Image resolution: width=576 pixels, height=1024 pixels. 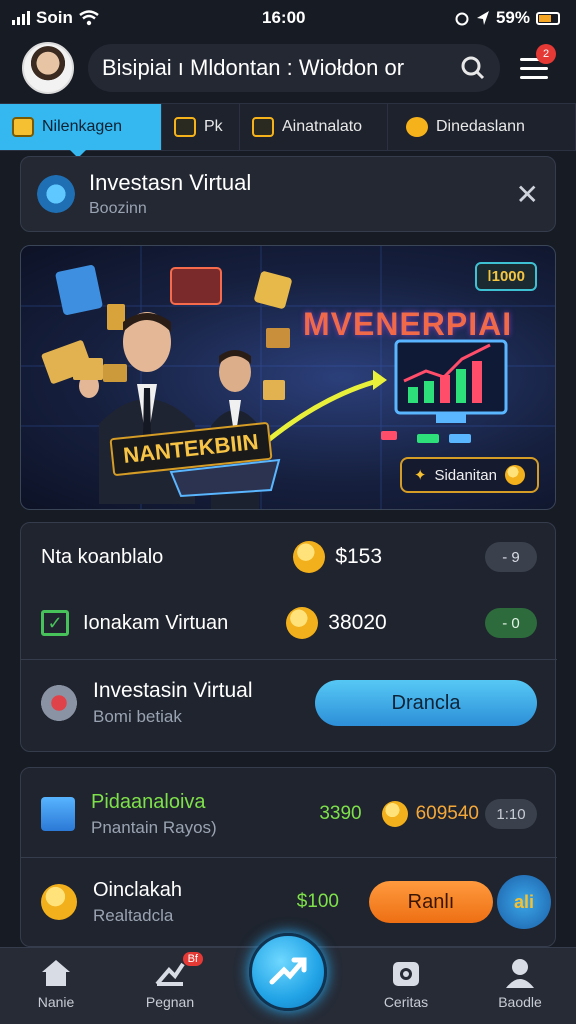 I want to click on portfolio-text: Pidaanaloiva Pnantain Rayos), so click(x=154, y=814).